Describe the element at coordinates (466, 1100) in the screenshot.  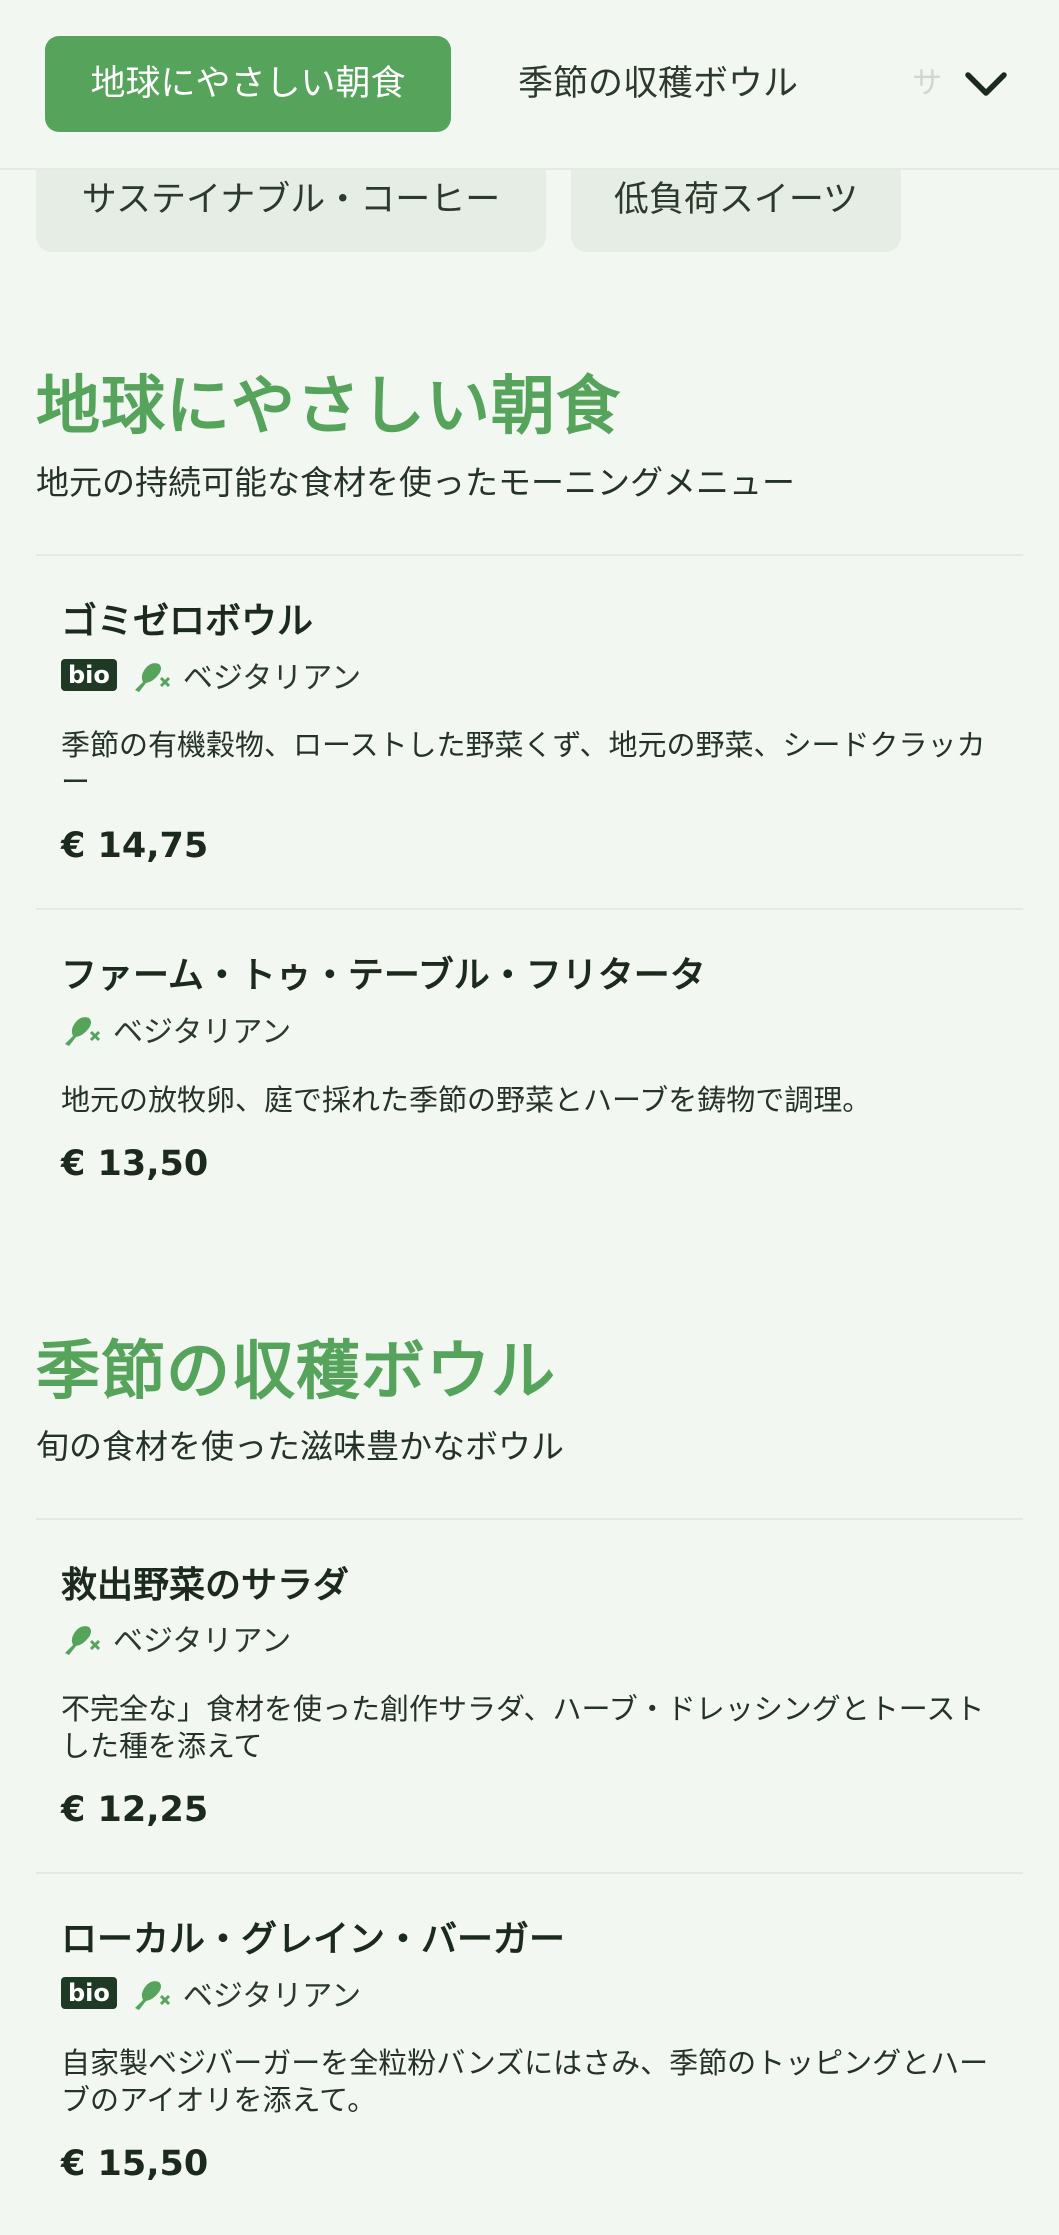
I see `menu-item-description: 地元の放牧卵、庭で採れた季節の野菜とハーブを鋳物で調理。` at that location.